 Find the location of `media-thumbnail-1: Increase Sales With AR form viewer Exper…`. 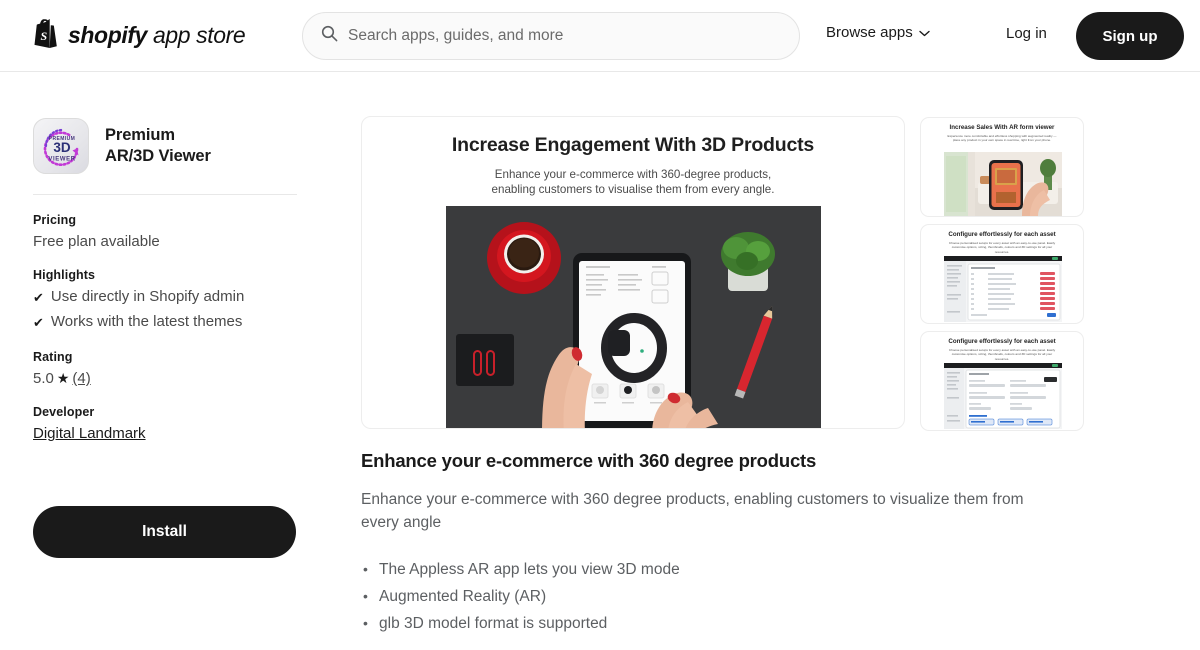

media-thumbnail-1: Increase Sales With AR form viewer Exper… is located at coordinates (1002, 167).